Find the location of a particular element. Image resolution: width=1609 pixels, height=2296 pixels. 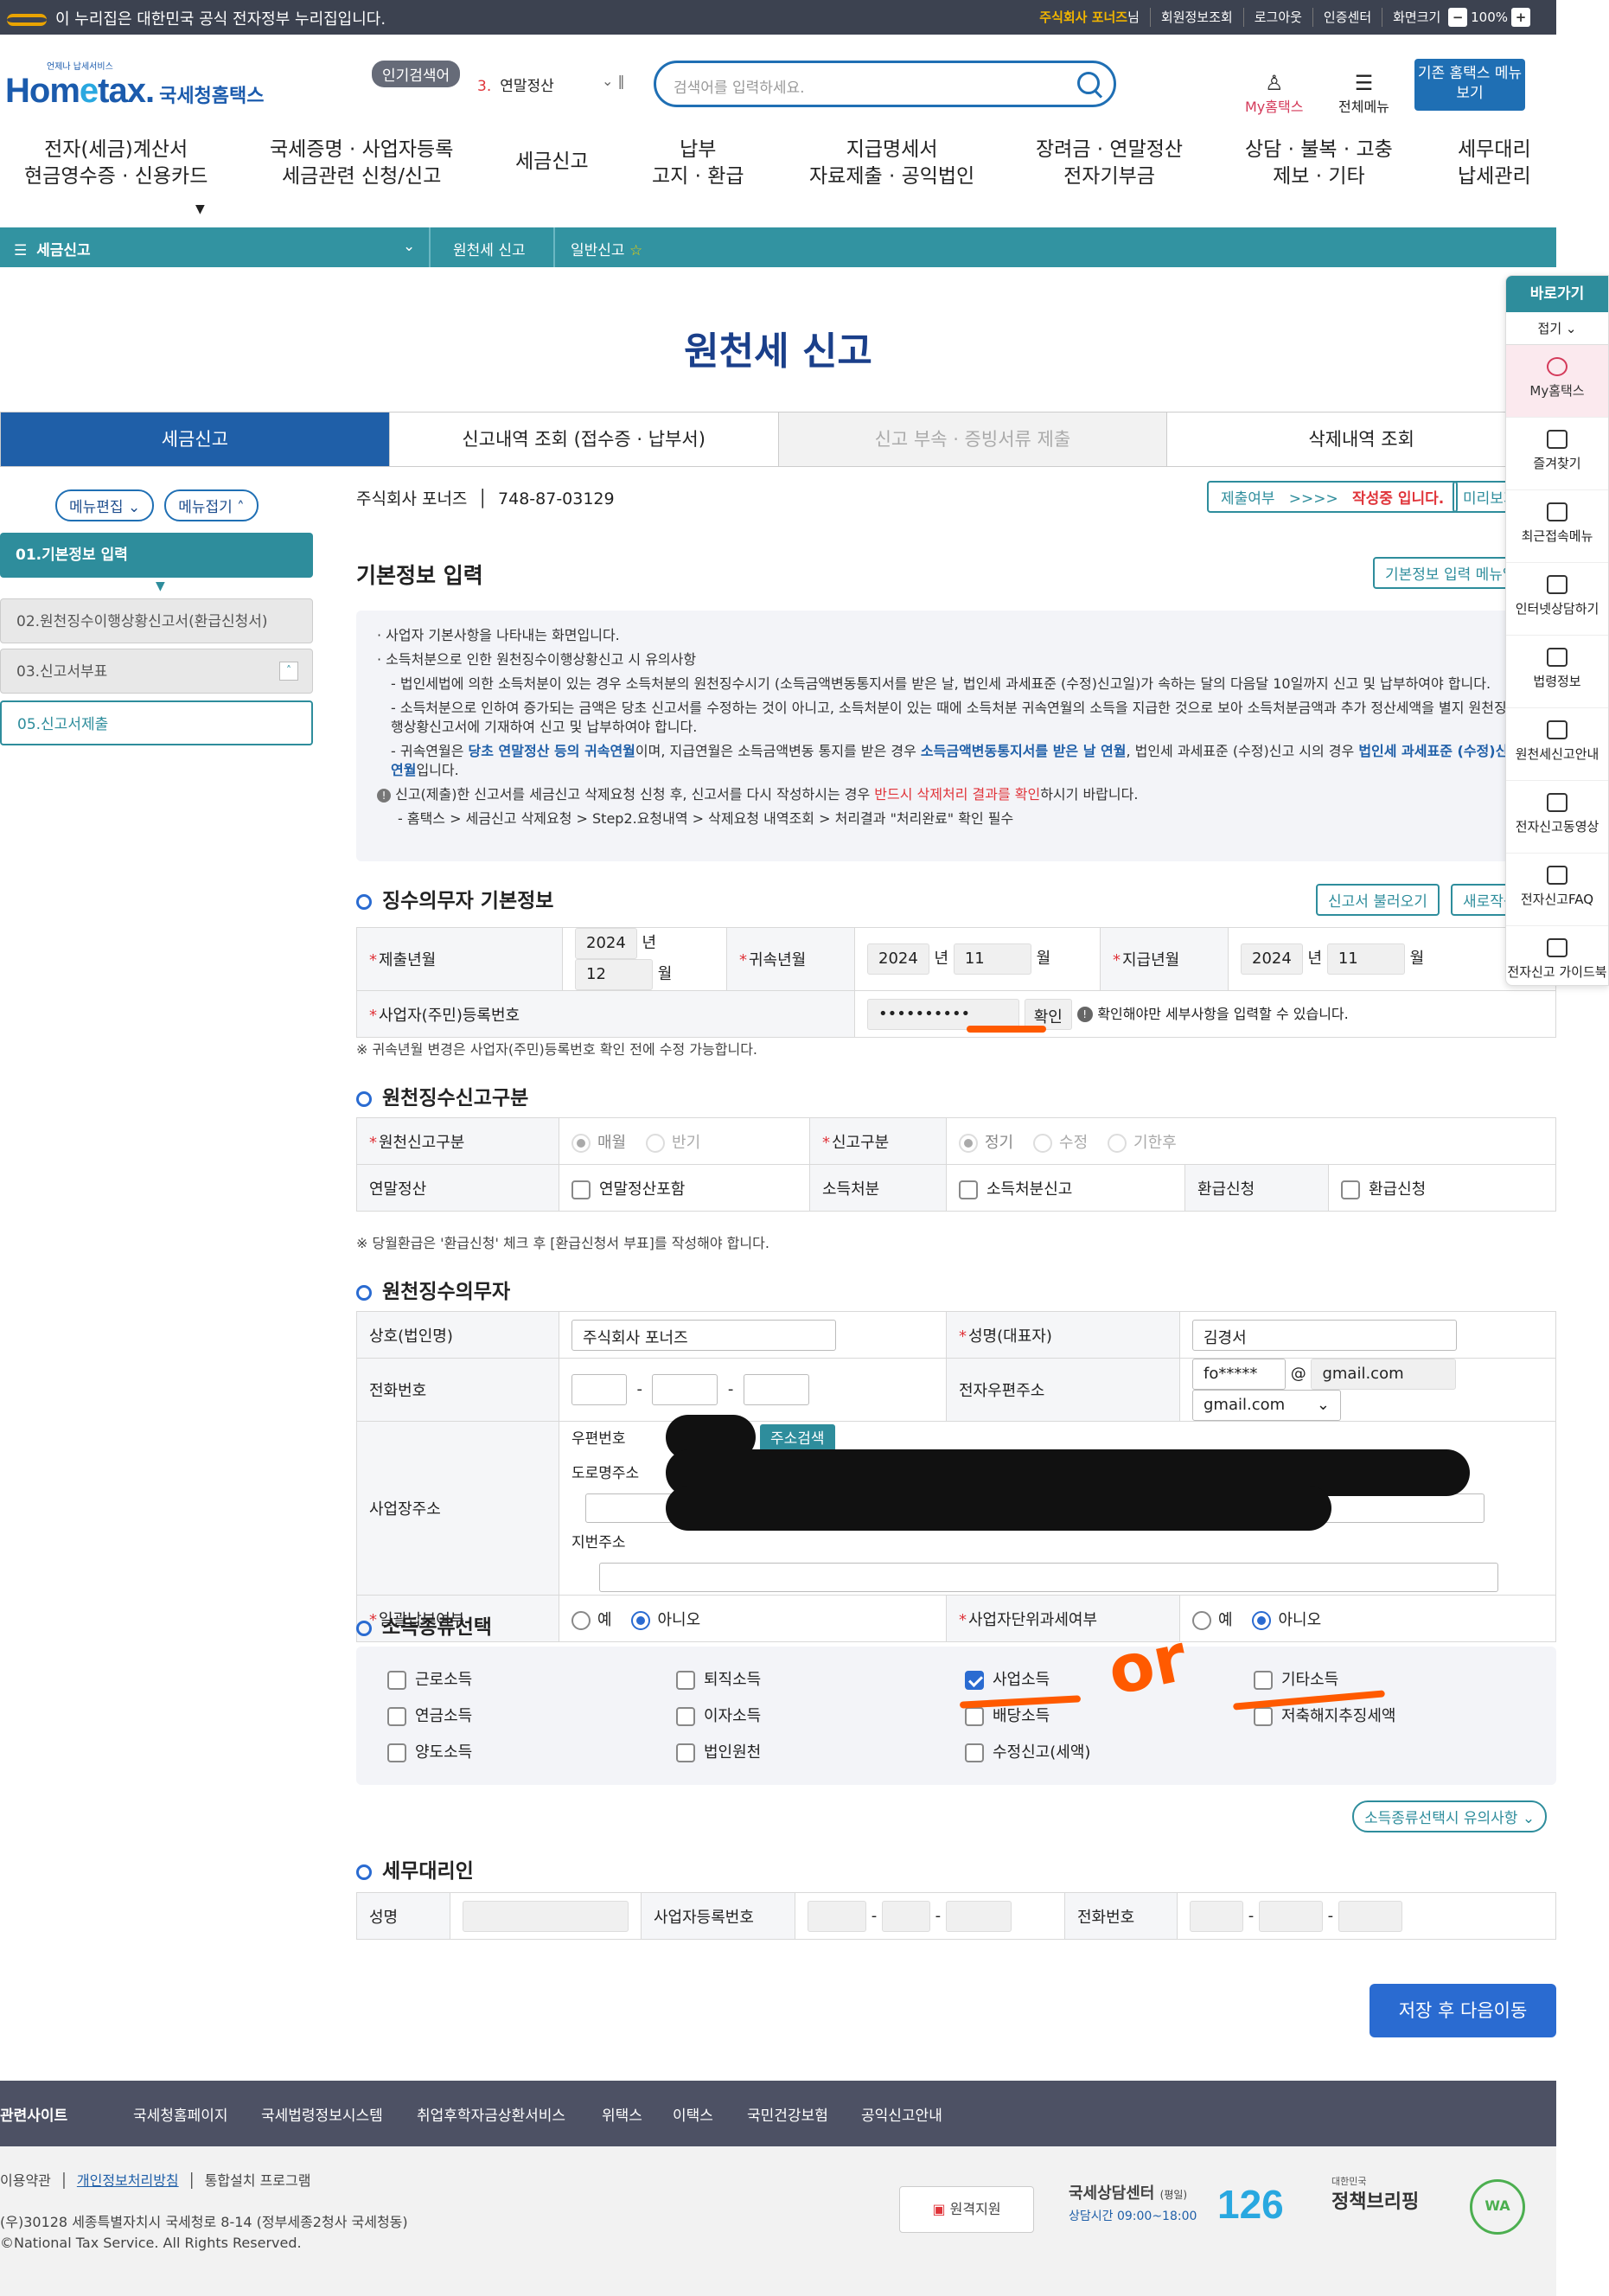

zoom-out-button: − is located at coordinates (1458, 17).